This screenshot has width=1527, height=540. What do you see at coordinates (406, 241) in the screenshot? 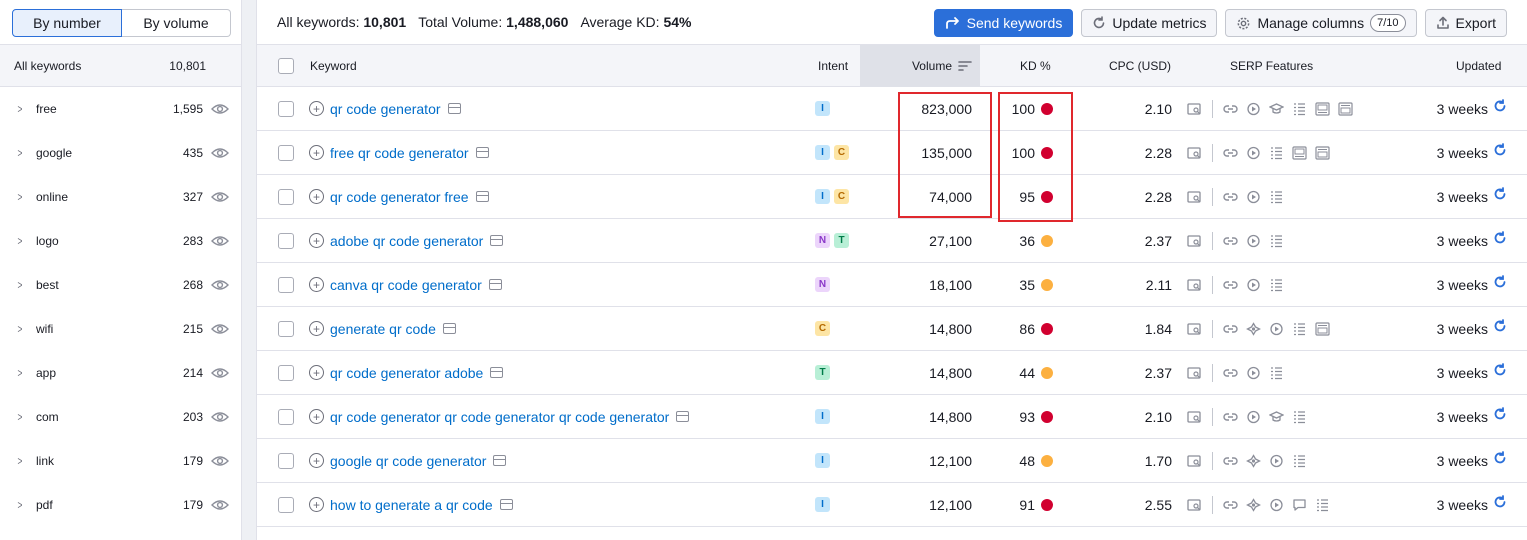
I see `keyword-link: adobe qr code generator` at bounding box center [406, 241].